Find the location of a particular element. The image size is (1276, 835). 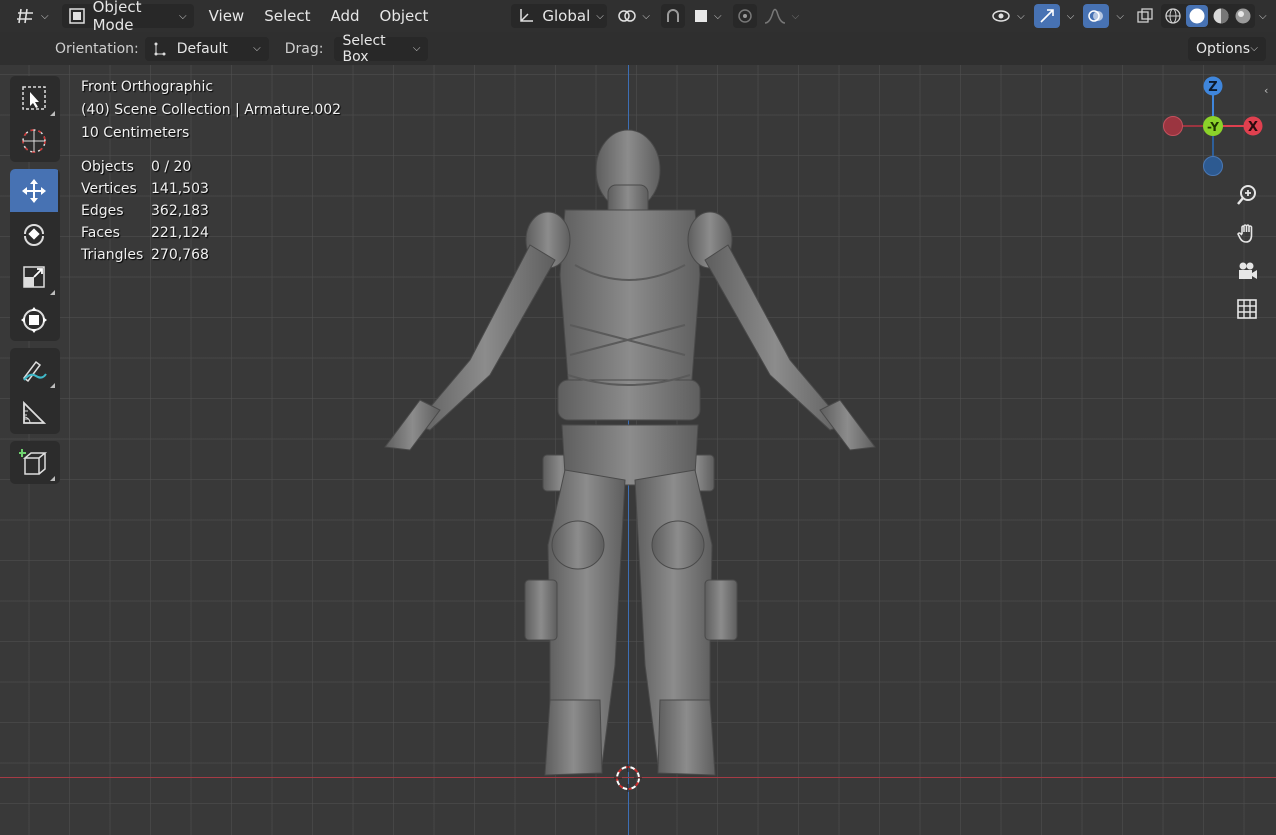

mode-selector: Object Mode ⌵ is located at coordinates (127, 17).